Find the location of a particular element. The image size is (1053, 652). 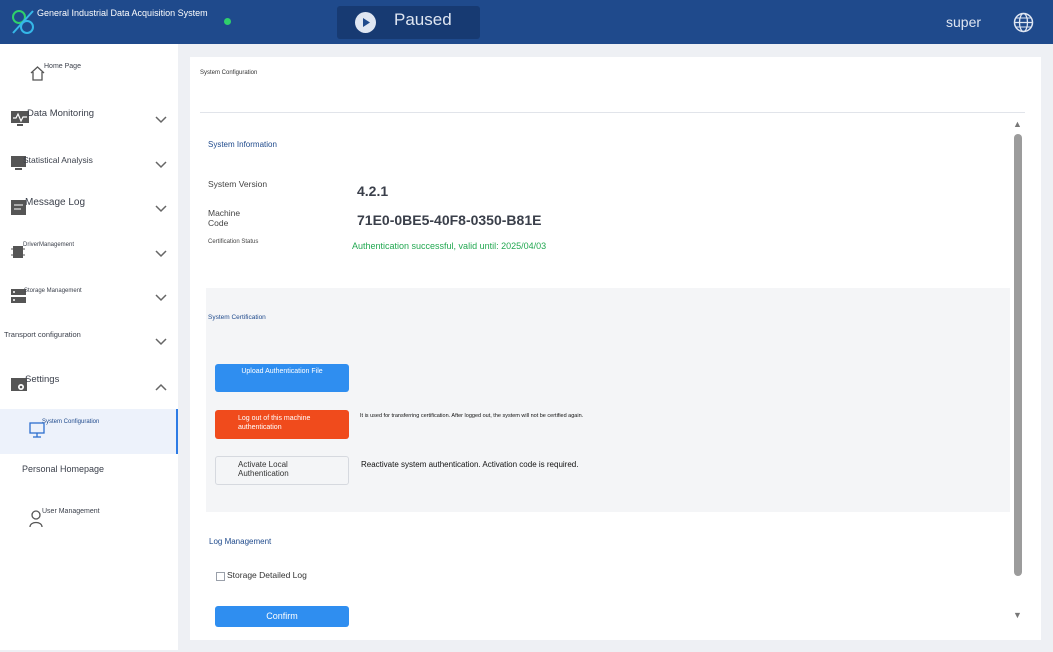

sidebar-item-label: Data Monitoring is located at coordinates (61, 113).